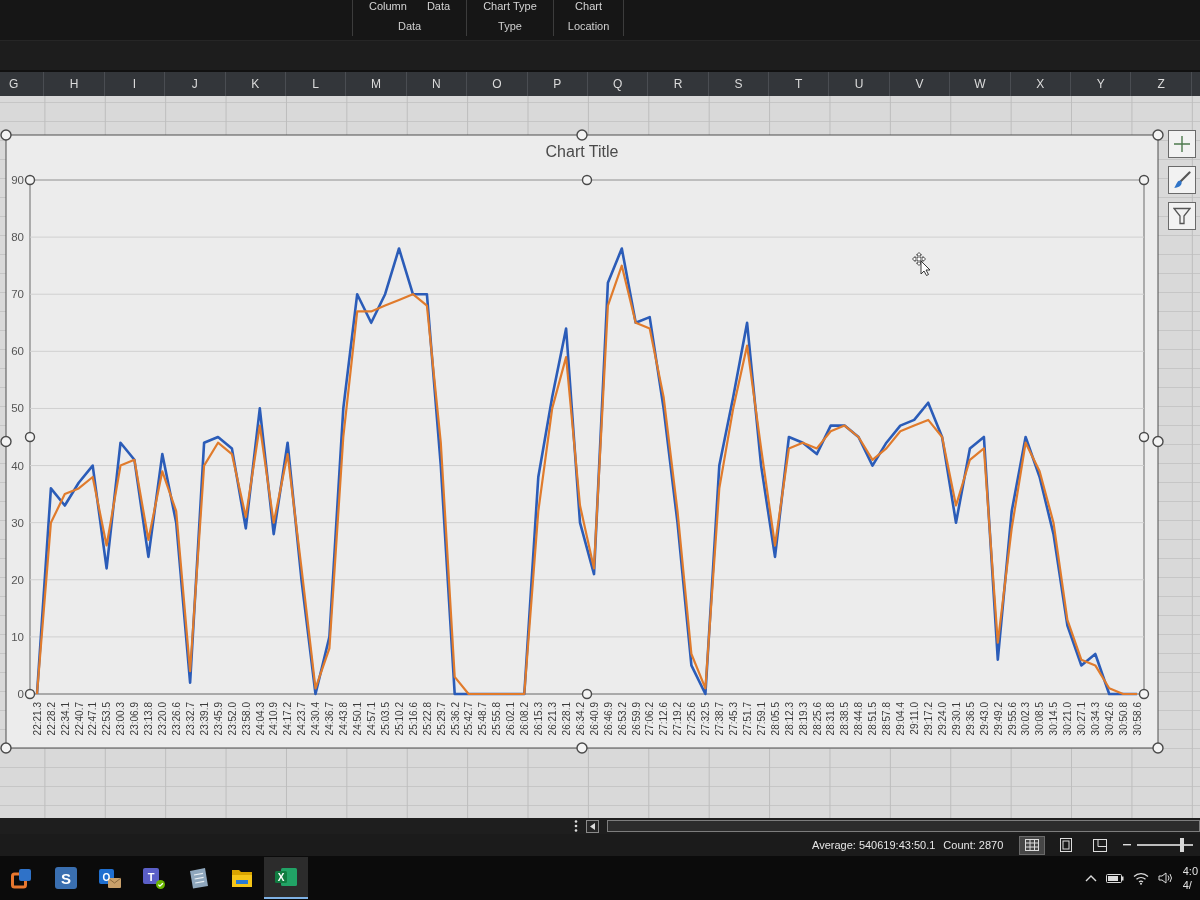  I want to click on clock-date: 4/, so click(1190, 885).